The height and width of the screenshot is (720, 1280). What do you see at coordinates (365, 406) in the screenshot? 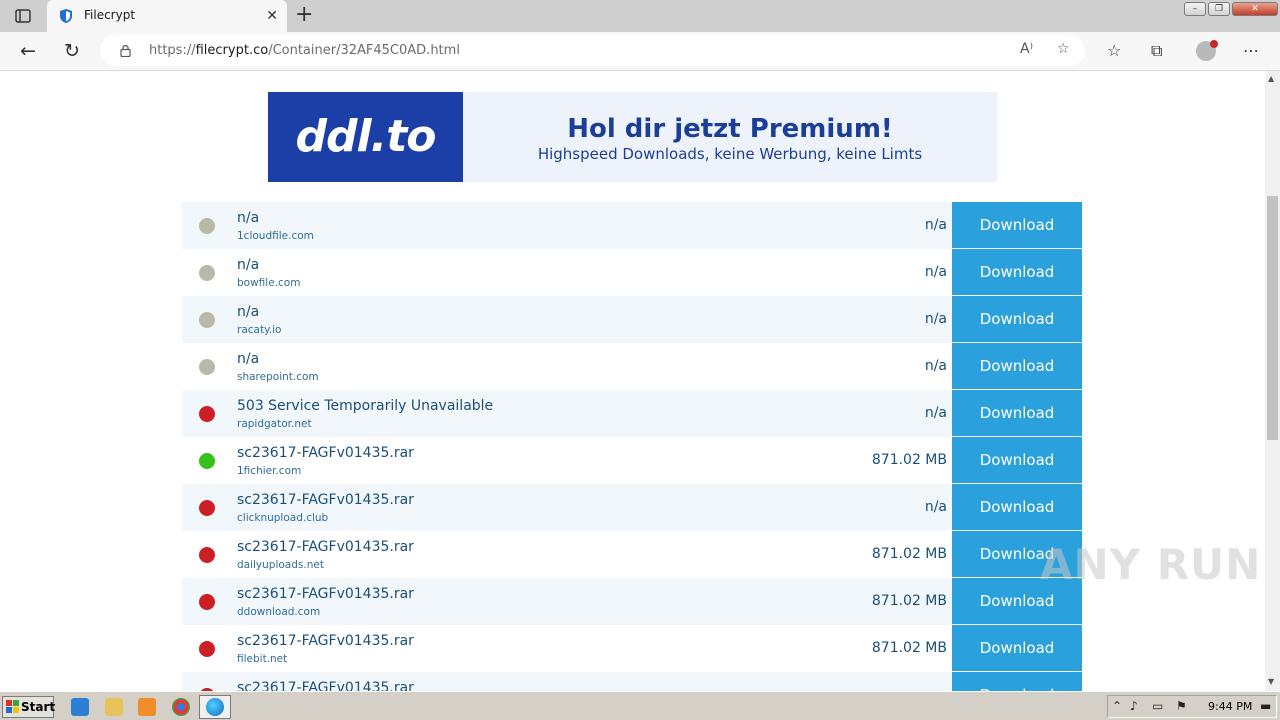
I see `file-name: 503 Service Temporarily Unavailable` at bounding box center [365, 406].